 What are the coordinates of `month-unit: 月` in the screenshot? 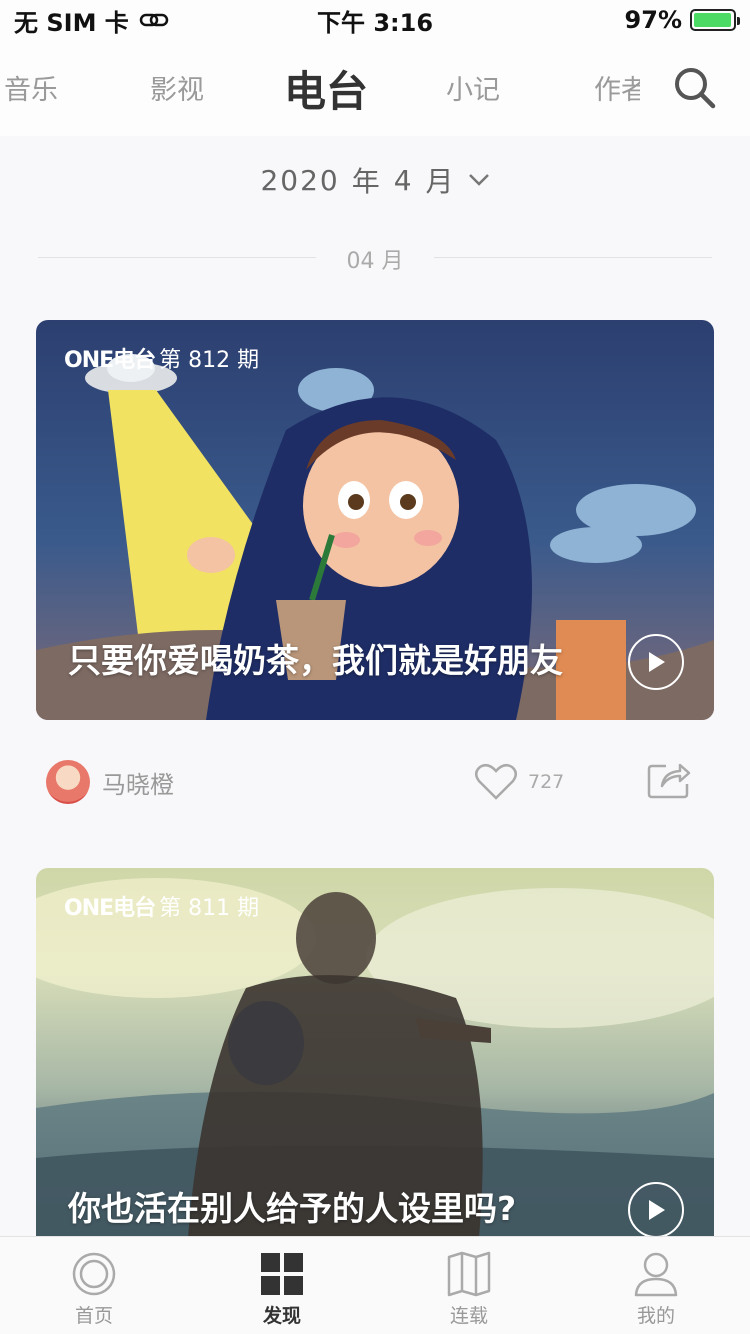 It's located at (440, 181).